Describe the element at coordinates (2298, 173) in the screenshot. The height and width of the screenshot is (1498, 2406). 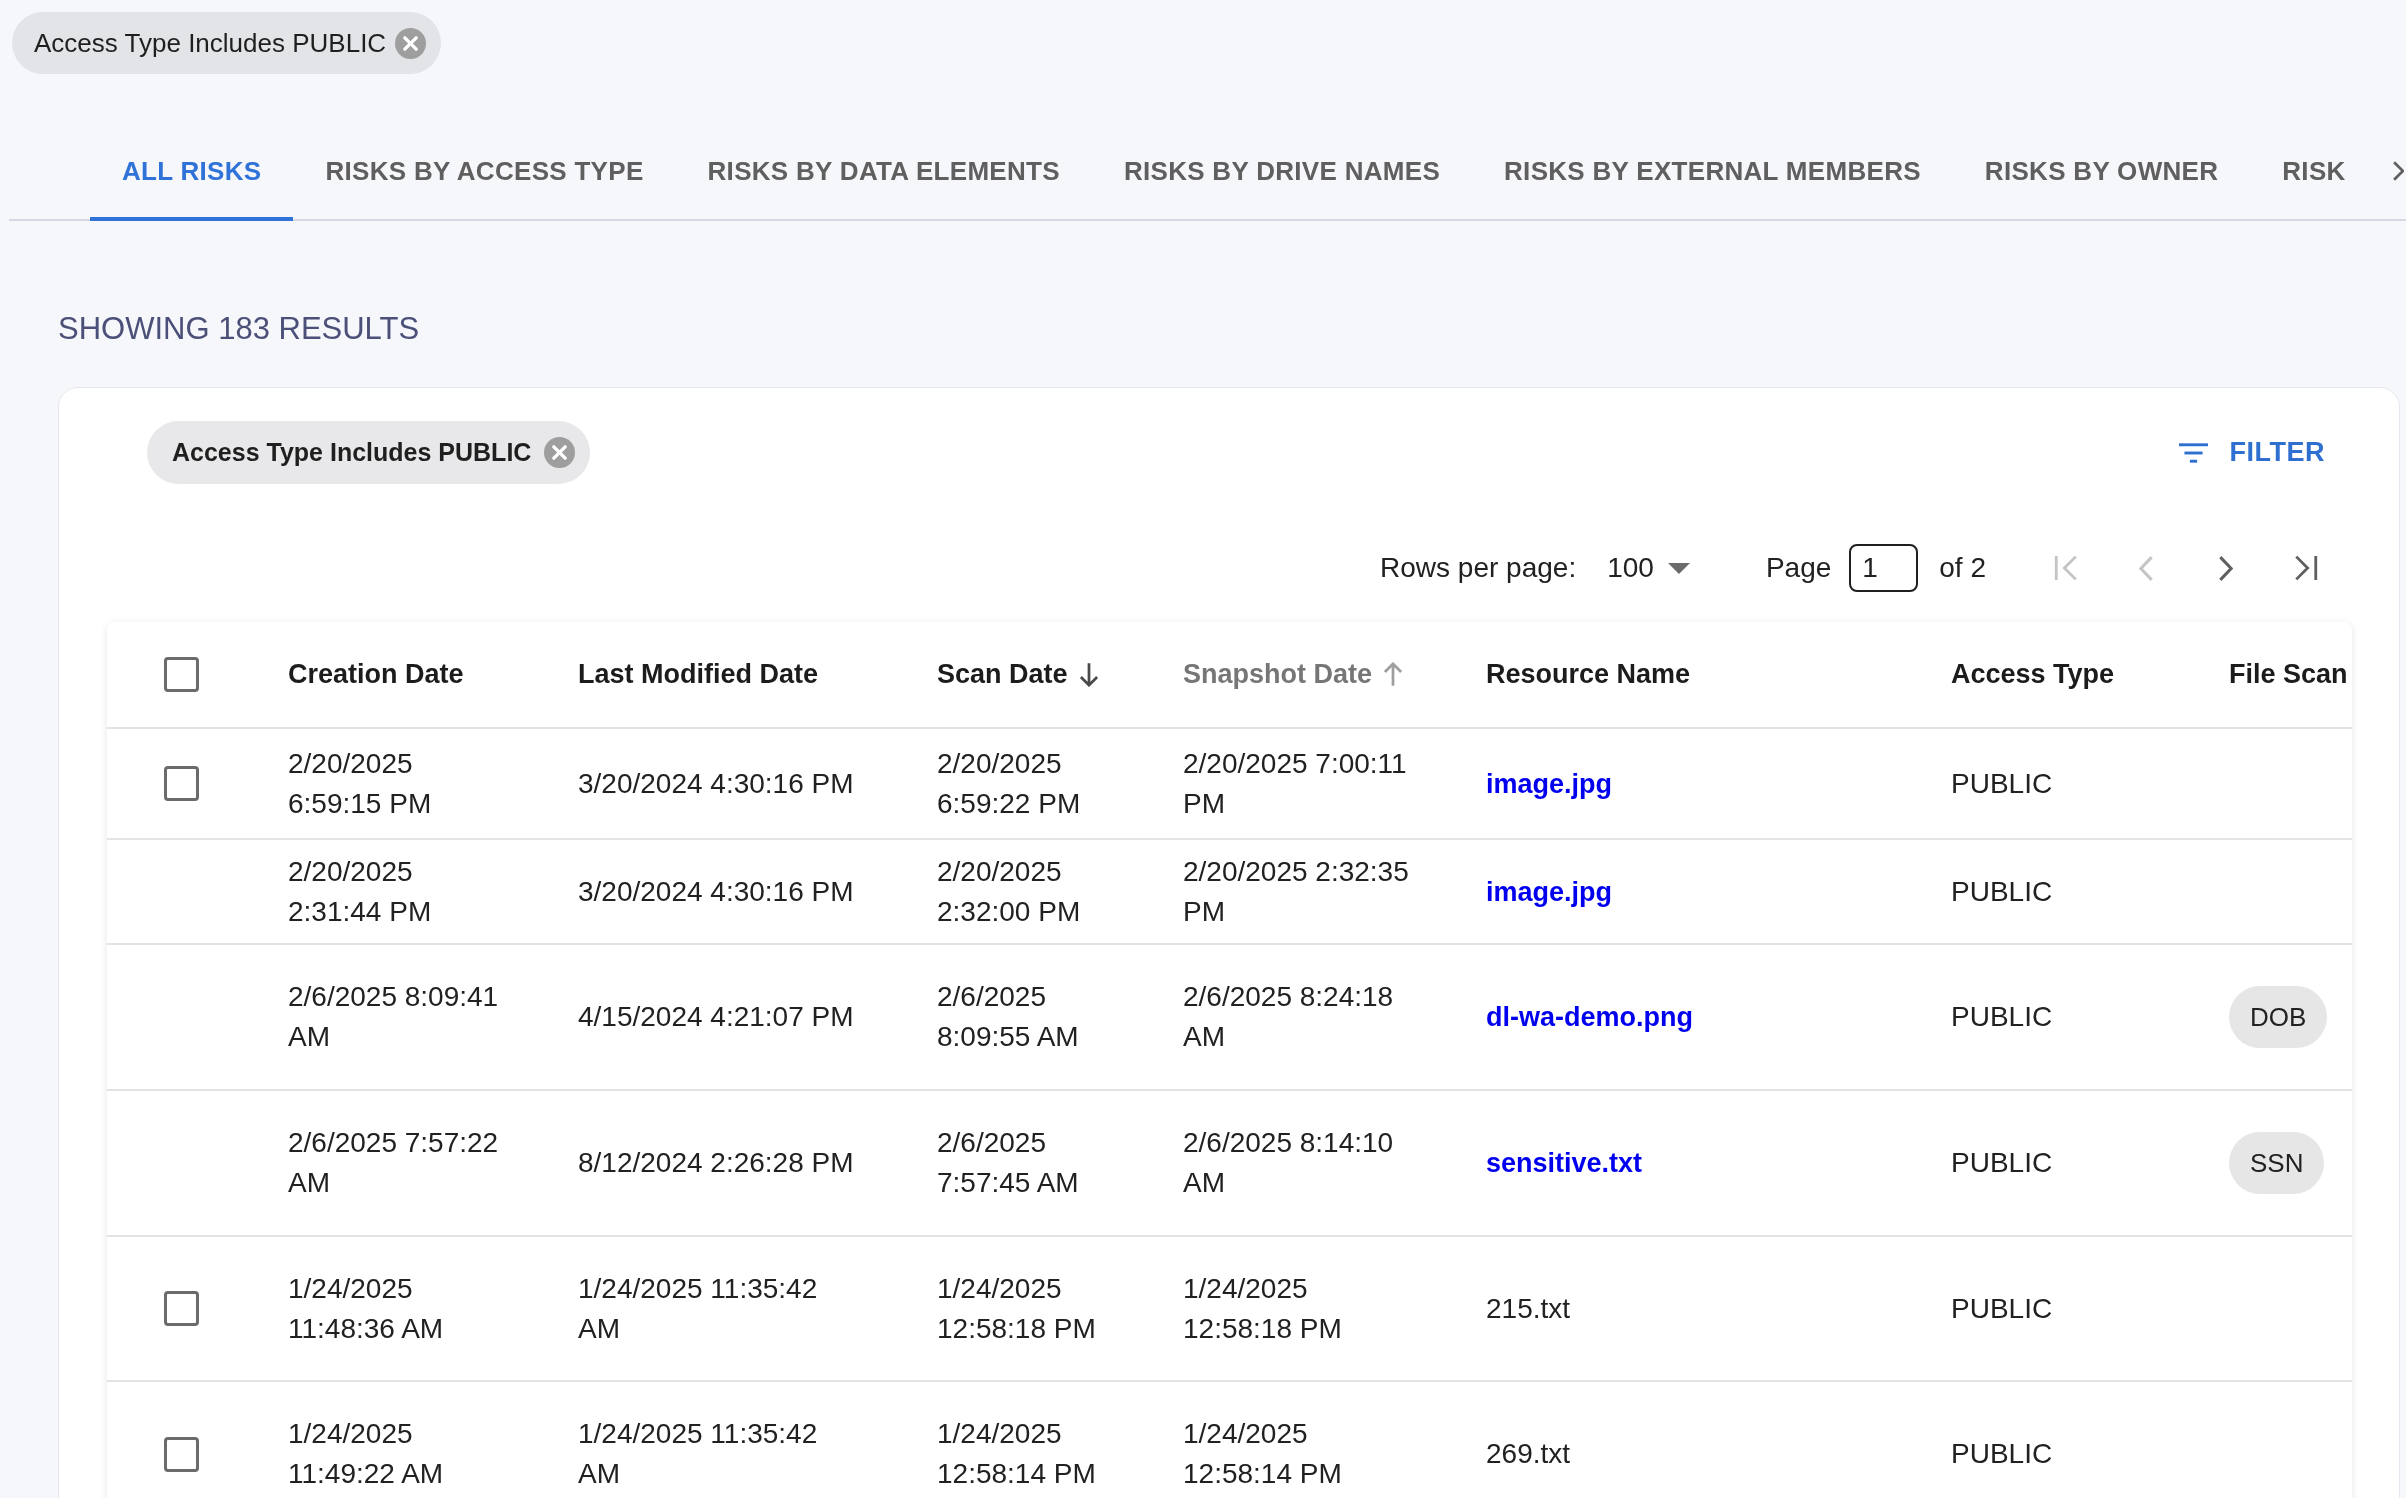
I see `tab: RISK` at that location.